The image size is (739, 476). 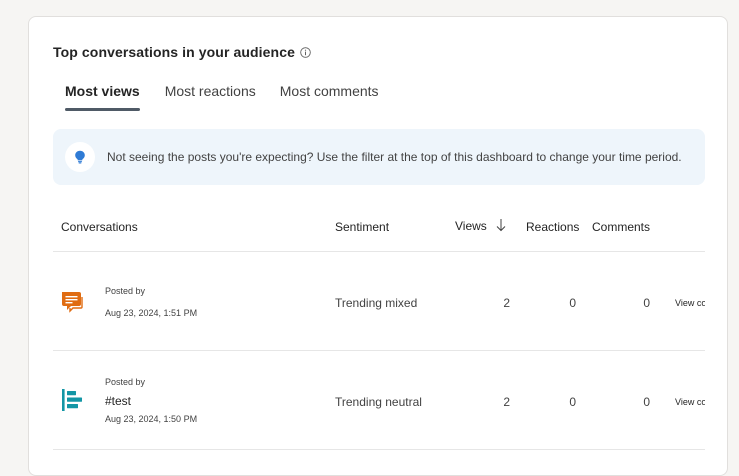 I want to click on post-date: Aug 23, 2024, 1:50 PM, so click(x=151, y=419).